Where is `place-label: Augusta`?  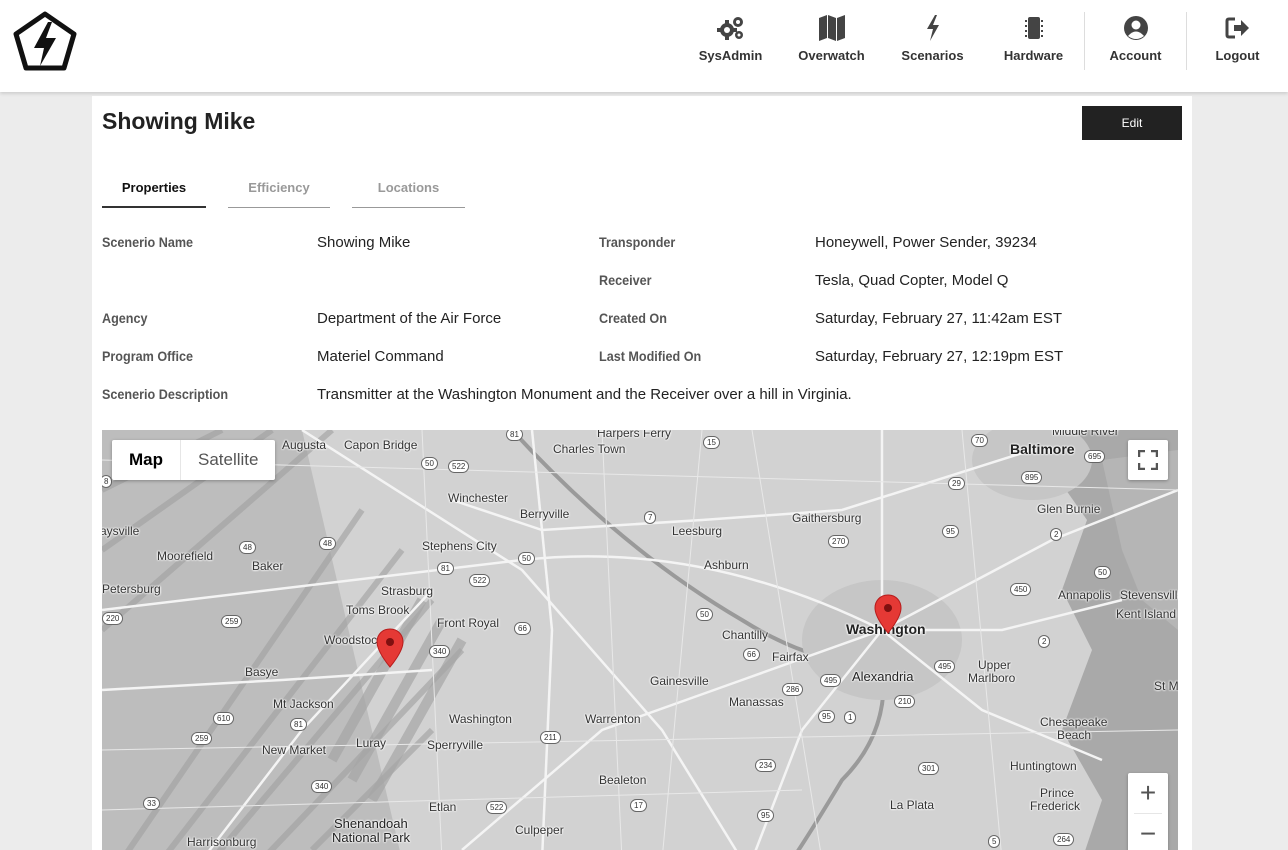 place-label: Augusta is located at coordinates (304, 445).